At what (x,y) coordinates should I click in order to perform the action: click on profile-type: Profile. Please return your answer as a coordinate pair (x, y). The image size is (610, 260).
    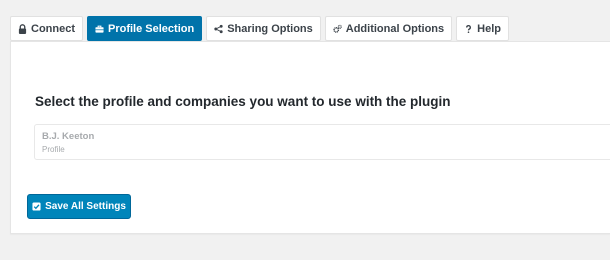
    Looking at the image, I should click on (53, 149).